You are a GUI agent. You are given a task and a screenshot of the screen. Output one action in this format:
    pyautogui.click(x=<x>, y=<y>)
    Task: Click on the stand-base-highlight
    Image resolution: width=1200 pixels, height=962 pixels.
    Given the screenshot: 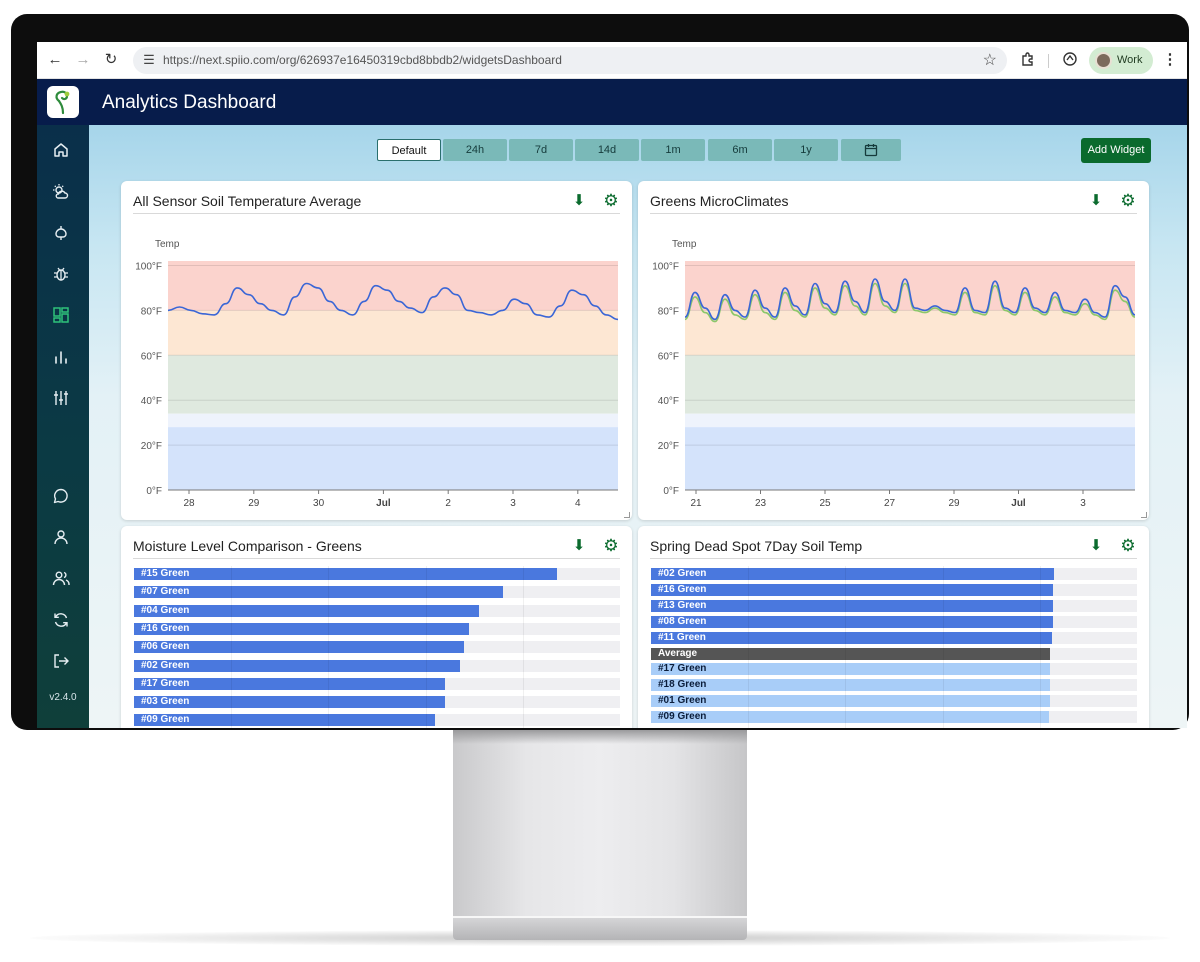 What is the action you would take?
    pyautogui.click(x=600, y=917)
    